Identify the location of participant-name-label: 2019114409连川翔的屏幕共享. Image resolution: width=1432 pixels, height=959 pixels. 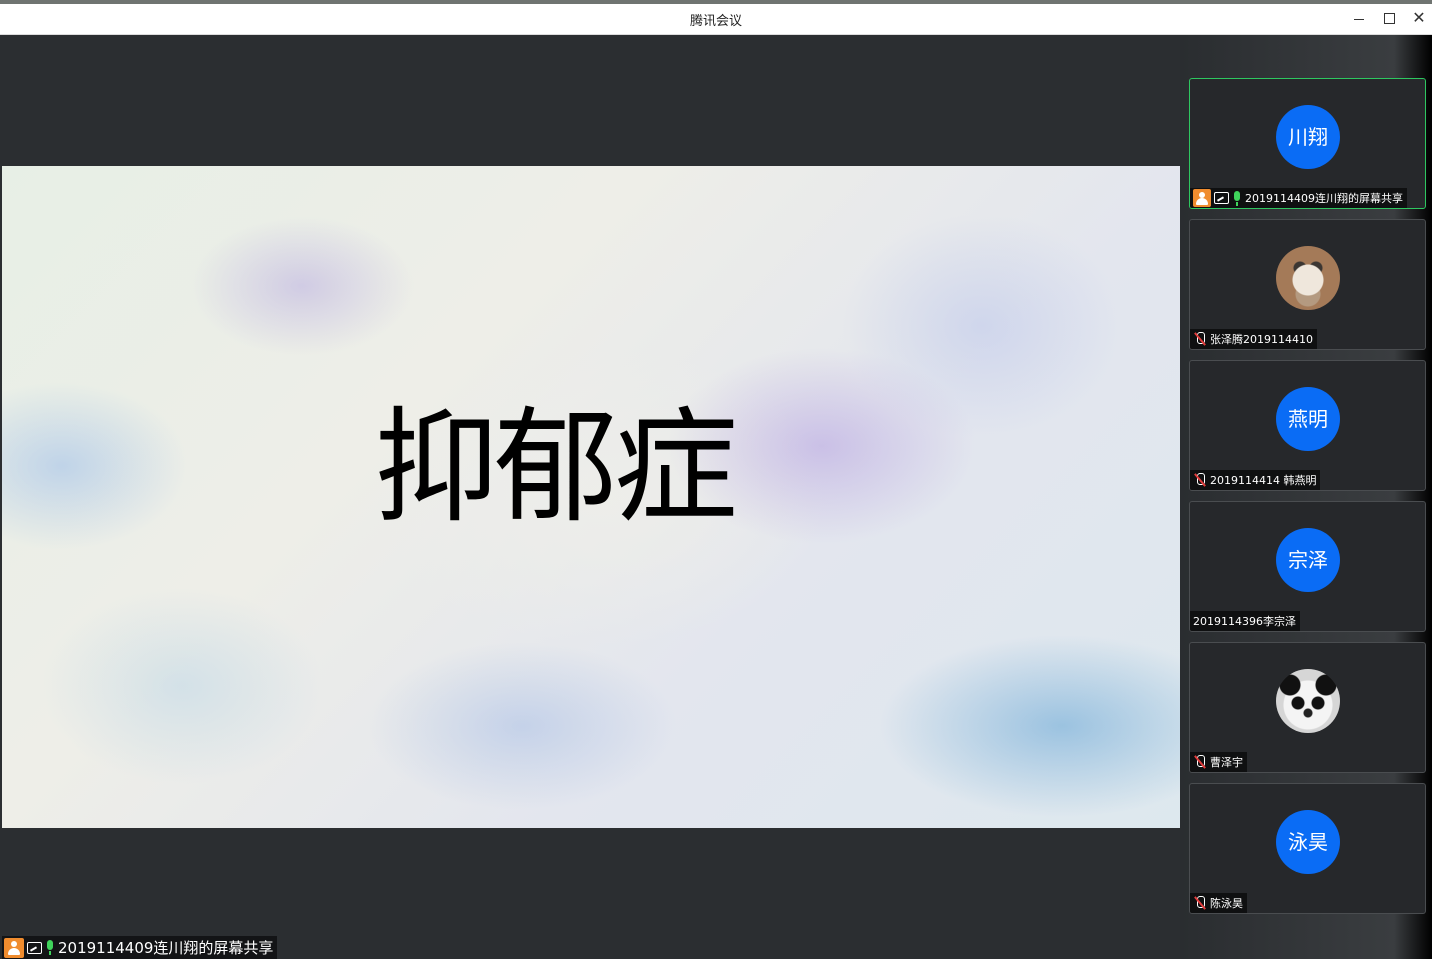
(1298, 198).